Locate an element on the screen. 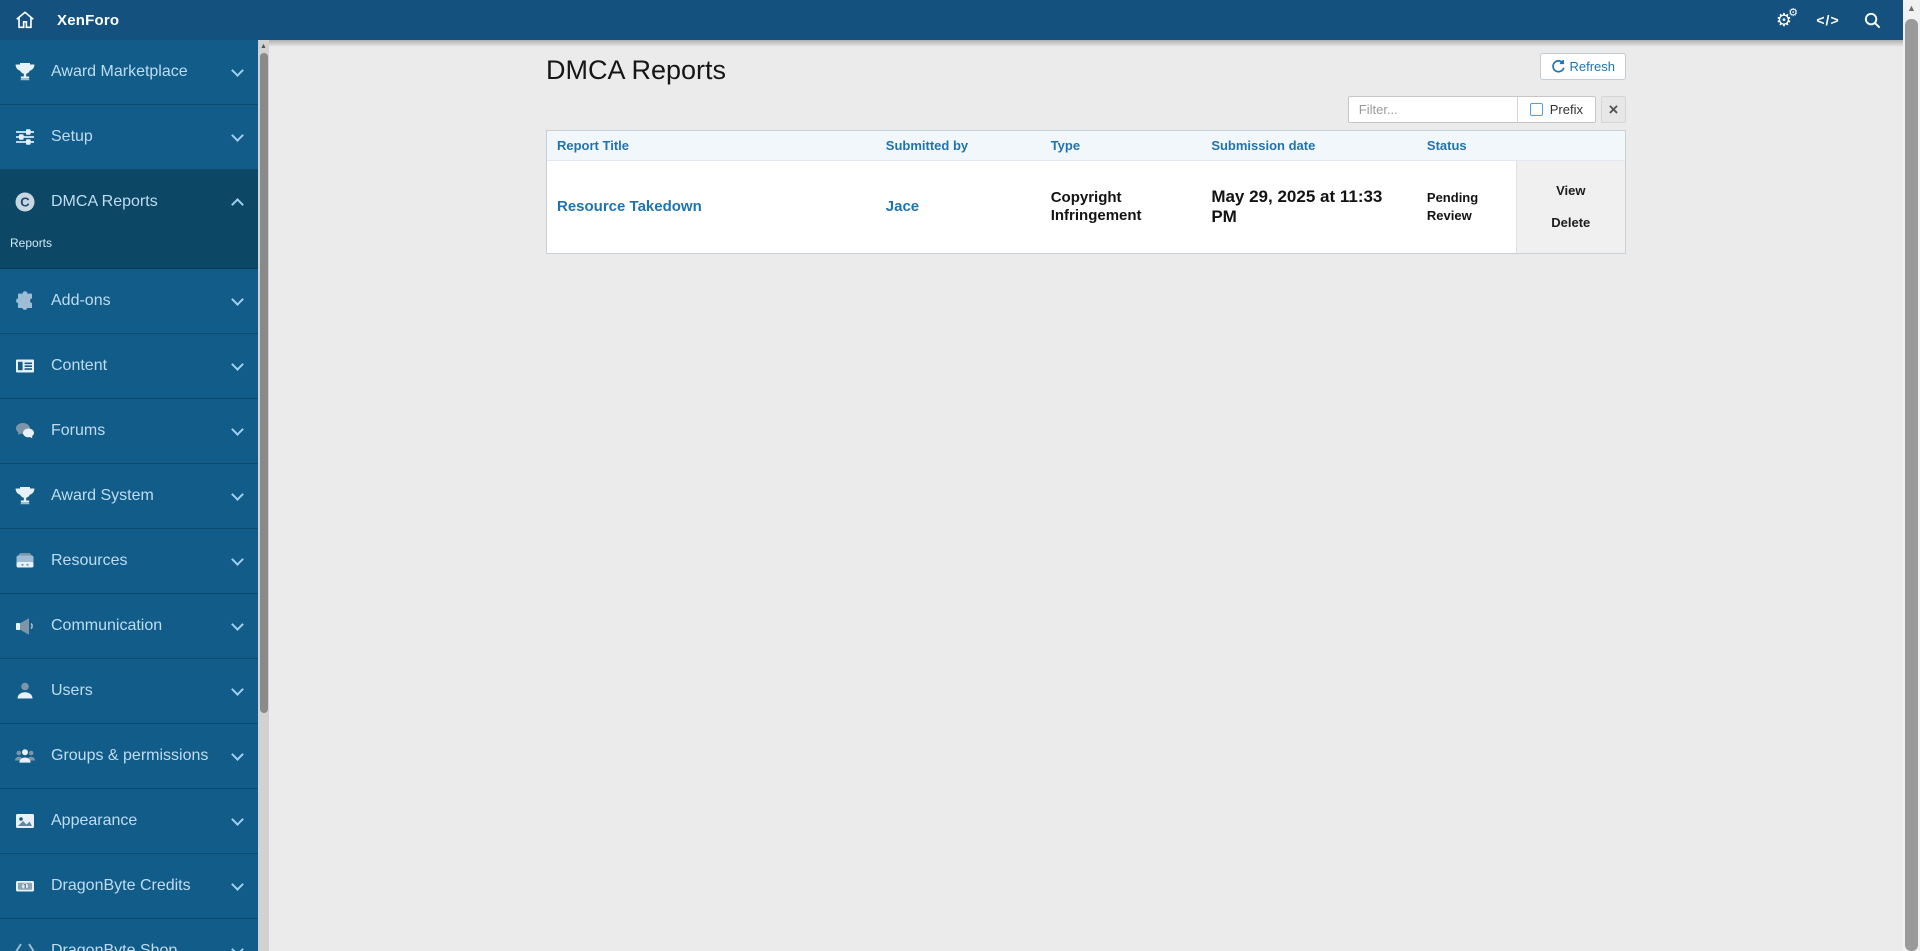 The width and height of the screenshot is (1920, 951). sidebar-item-groups-permissions-row: Groups & permissions is located at coordinates (129, 756).